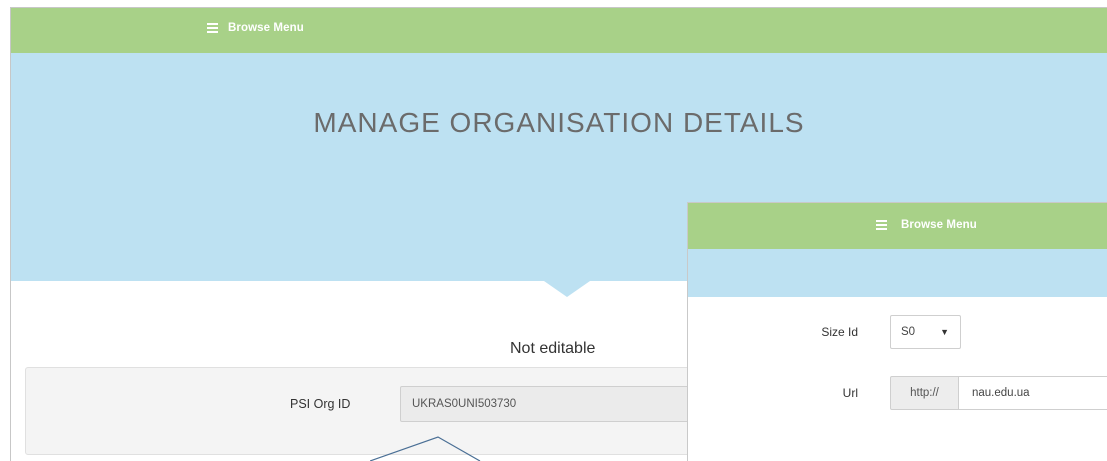  Describe the element at coordinates (908, 332) in the screenshot. I see `size-id-value: S0` at that location.